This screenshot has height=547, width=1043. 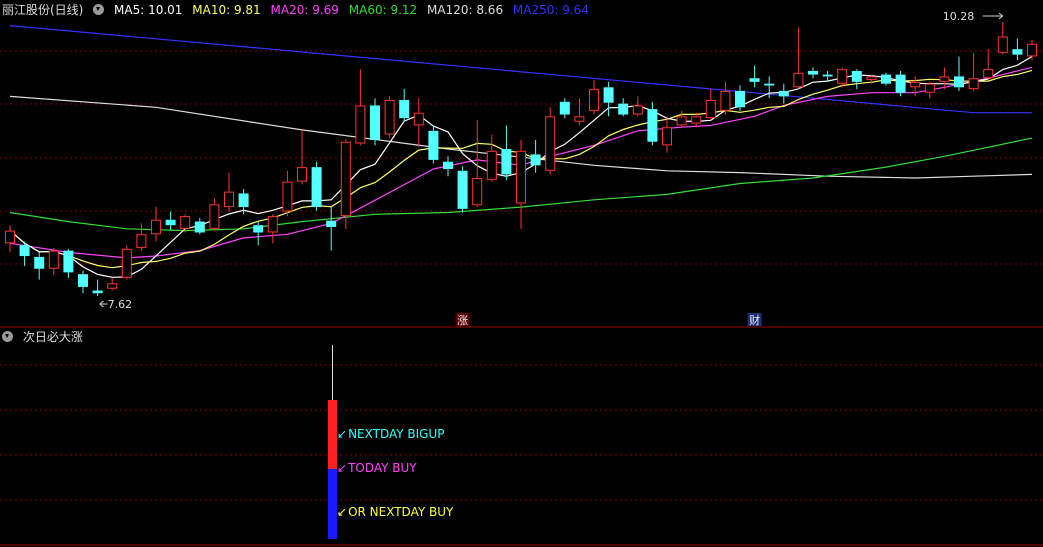 I want to click on low-price-label: 7.62, so click(x=120, y=304).